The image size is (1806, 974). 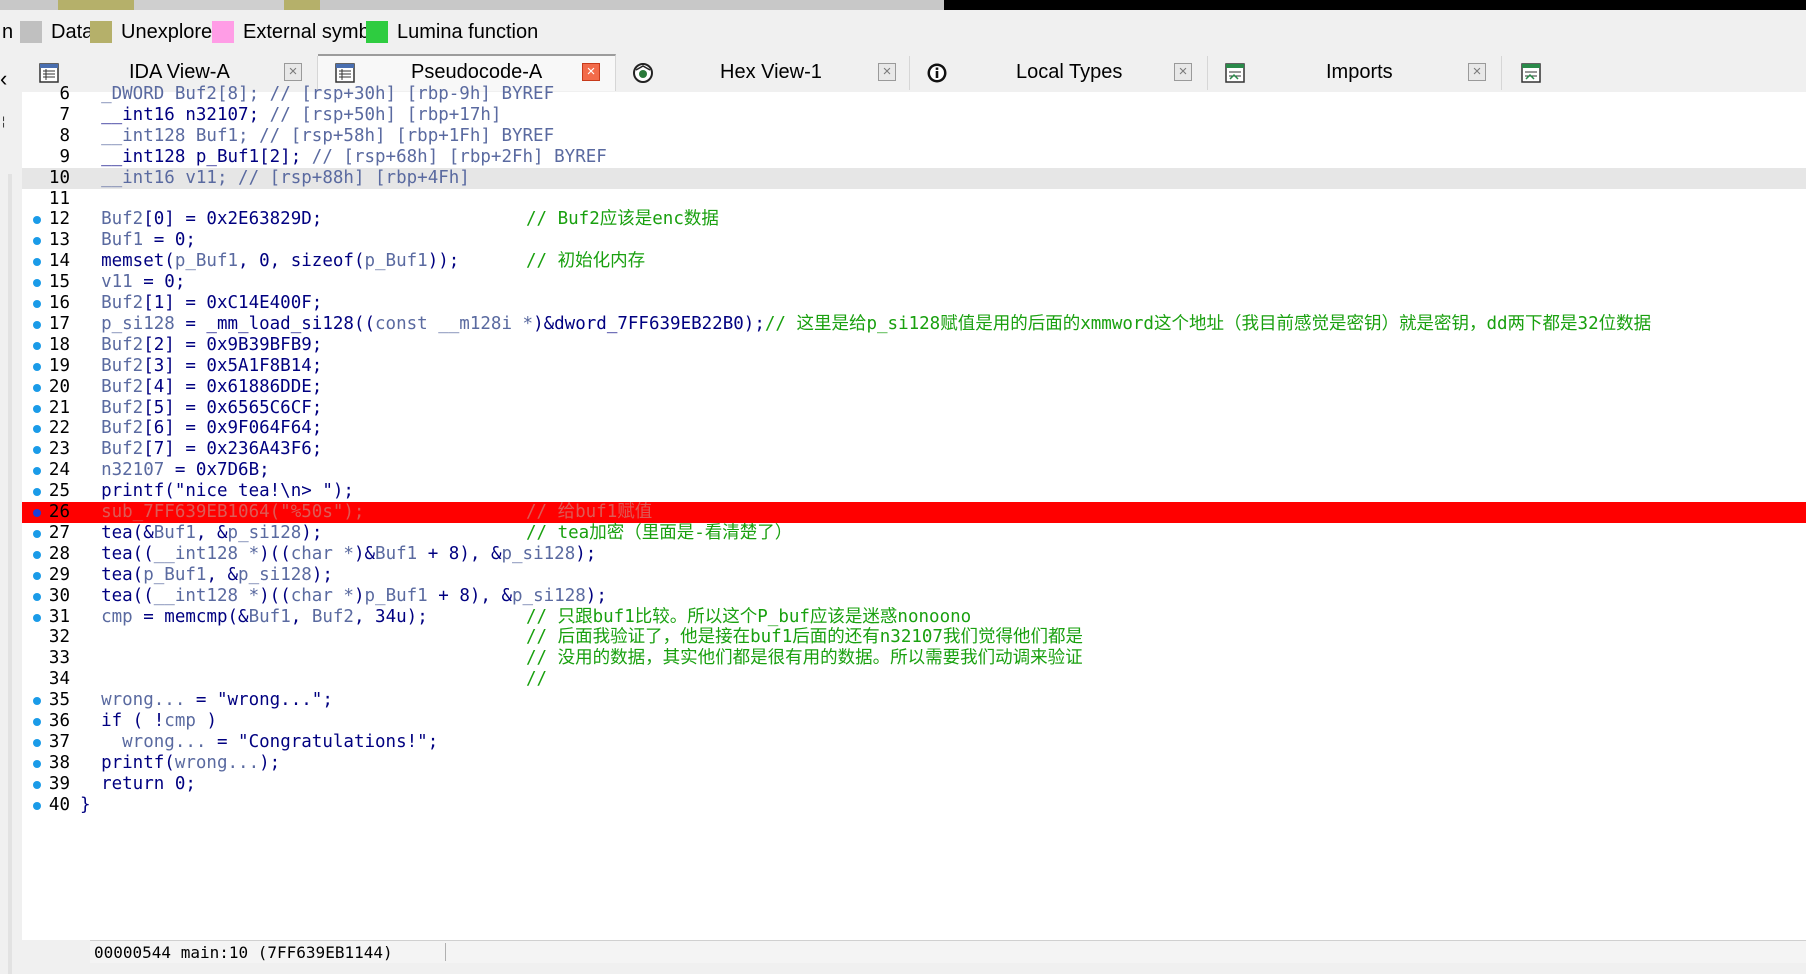 I want to click on line-number: 15, so click(x=59, y=282).